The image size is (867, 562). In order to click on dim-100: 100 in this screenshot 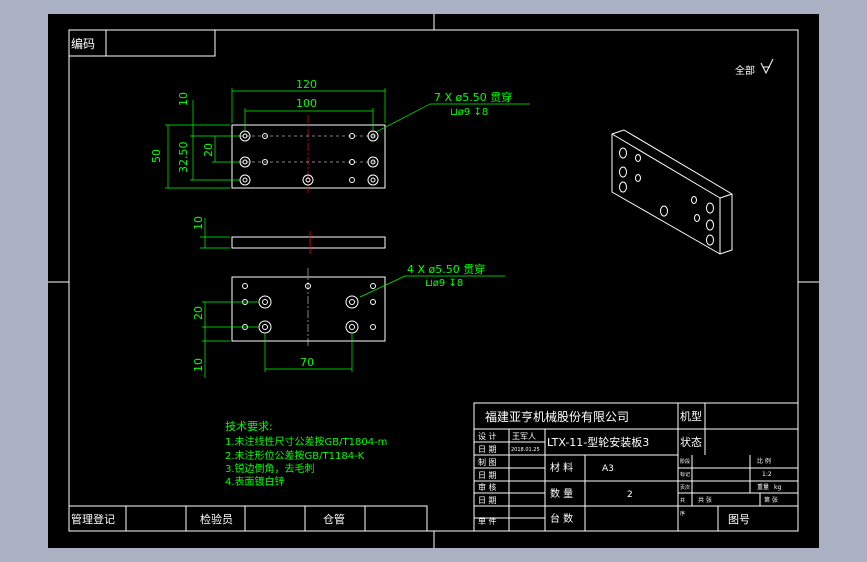, I will do `click(306, 103)`.